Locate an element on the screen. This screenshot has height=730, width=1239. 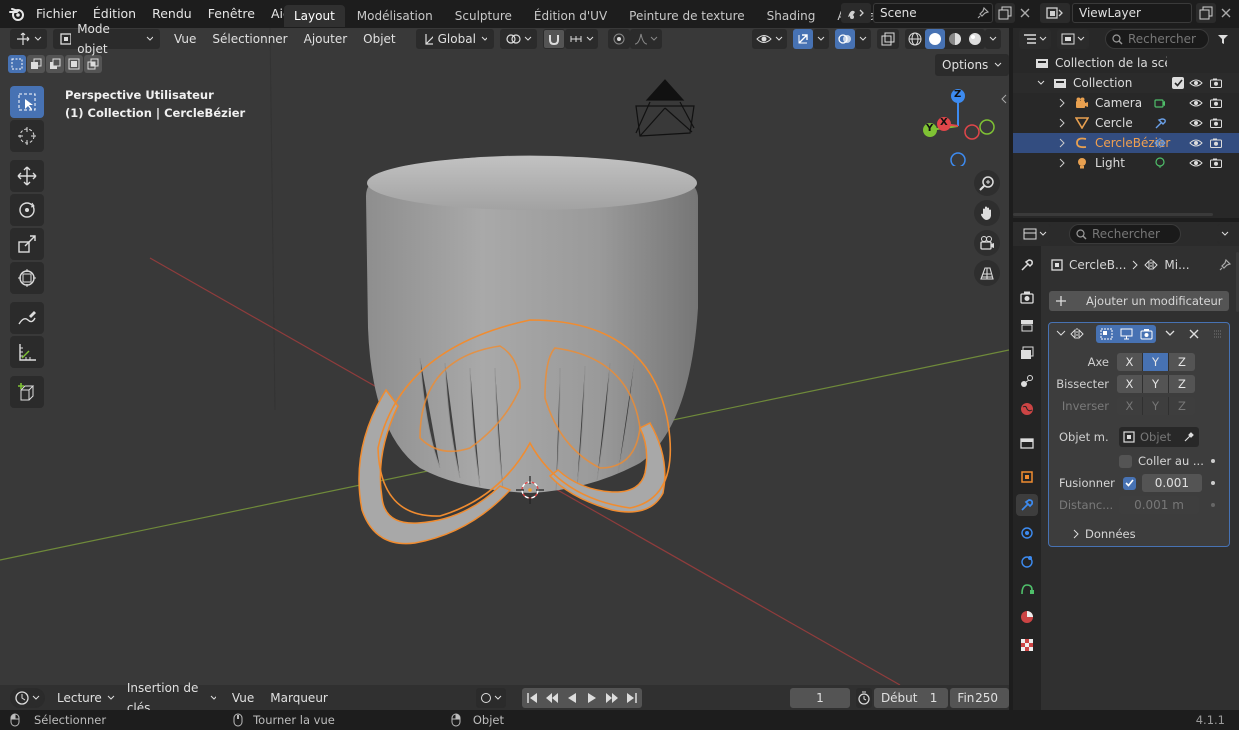
menu-selectionner: Sélectionner is located at coordinates (249, 39).